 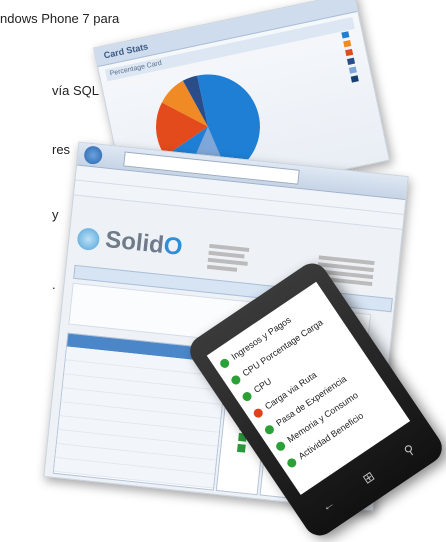 What do you see at coordinates (60, 18) in the screenshot?
I see `article-text-line-1: ndows Phone 7 para` at bounding box center [60, 18].